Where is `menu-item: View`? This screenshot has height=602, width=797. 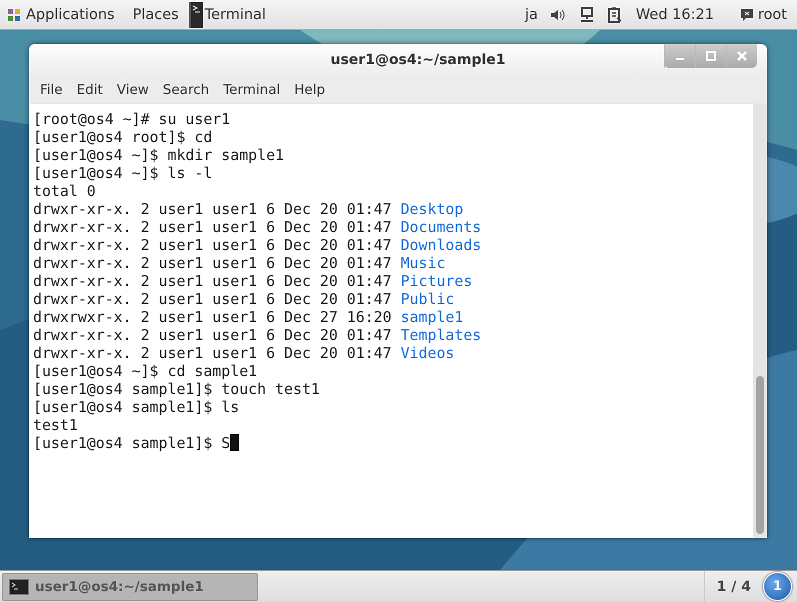
menu-item: View is located at coordinates (133, 90).